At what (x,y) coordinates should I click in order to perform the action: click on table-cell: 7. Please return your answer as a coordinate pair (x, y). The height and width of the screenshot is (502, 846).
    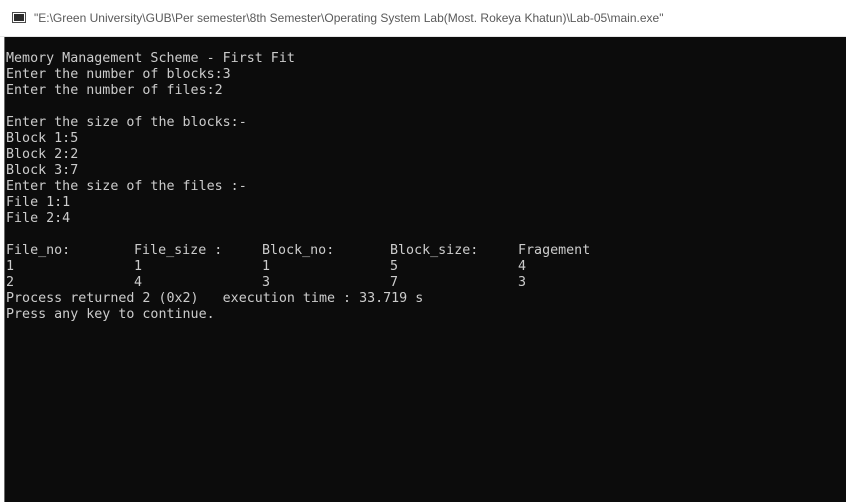
    Looking at the image, I should click on (394, 282).